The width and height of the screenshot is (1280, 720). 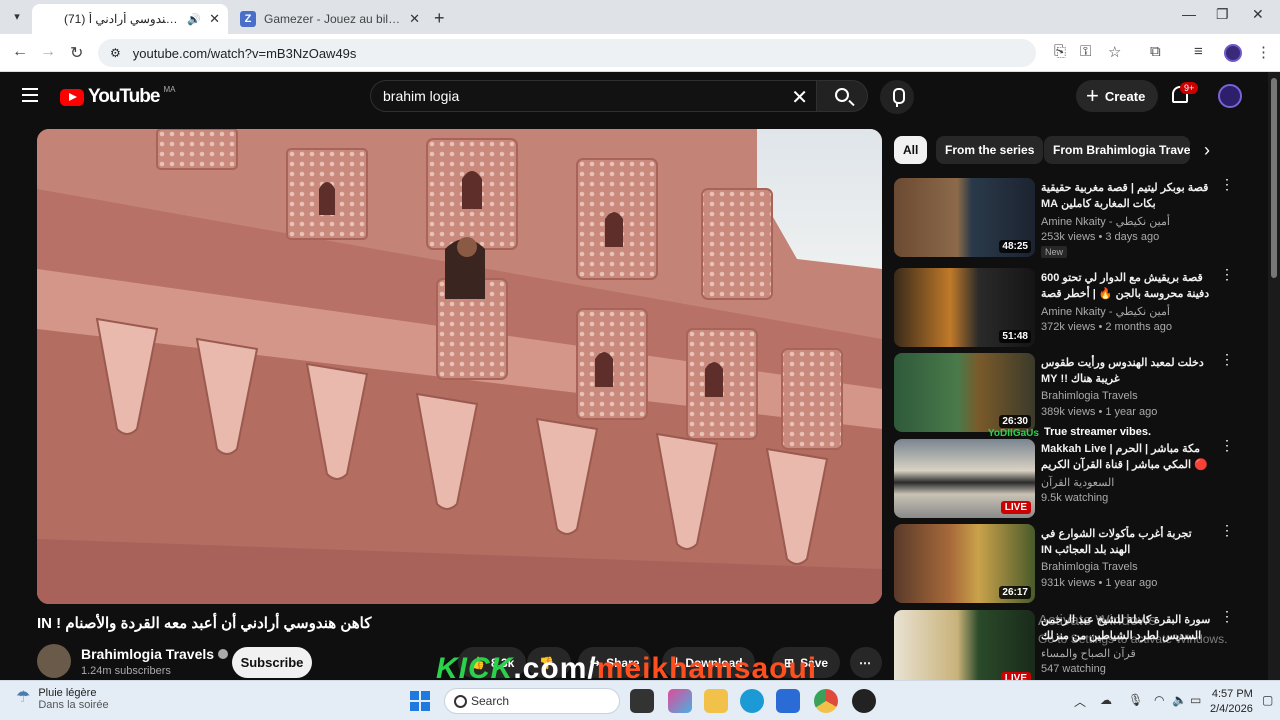 What do you see at coordinates (1135, 700) in the screenshot?
I see `microphone-icon: 🎙` at bounding box center [1135, 700].